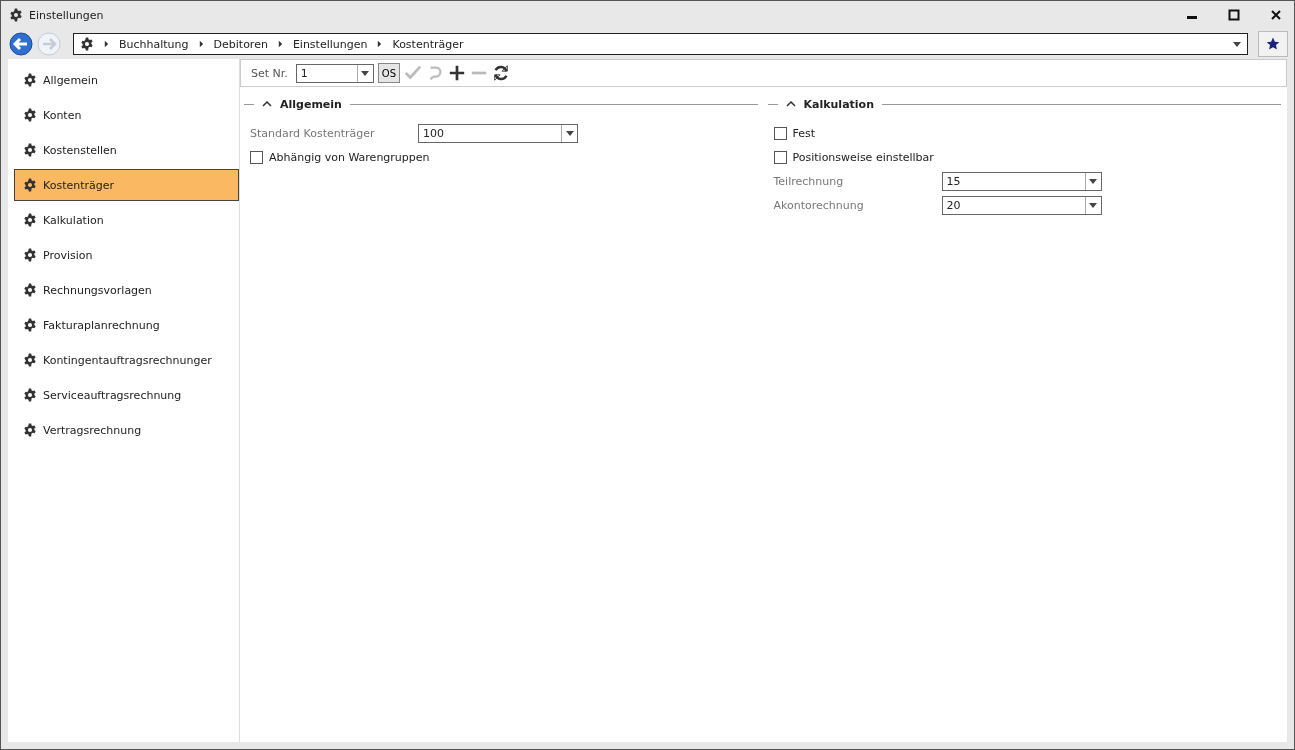 The width and height of the screenshot is (1295, 750). Describe the element at coordinates (126, 395) in the screenshot. I see `sidebar-item: Serviceauftragsrechnung` at that location.